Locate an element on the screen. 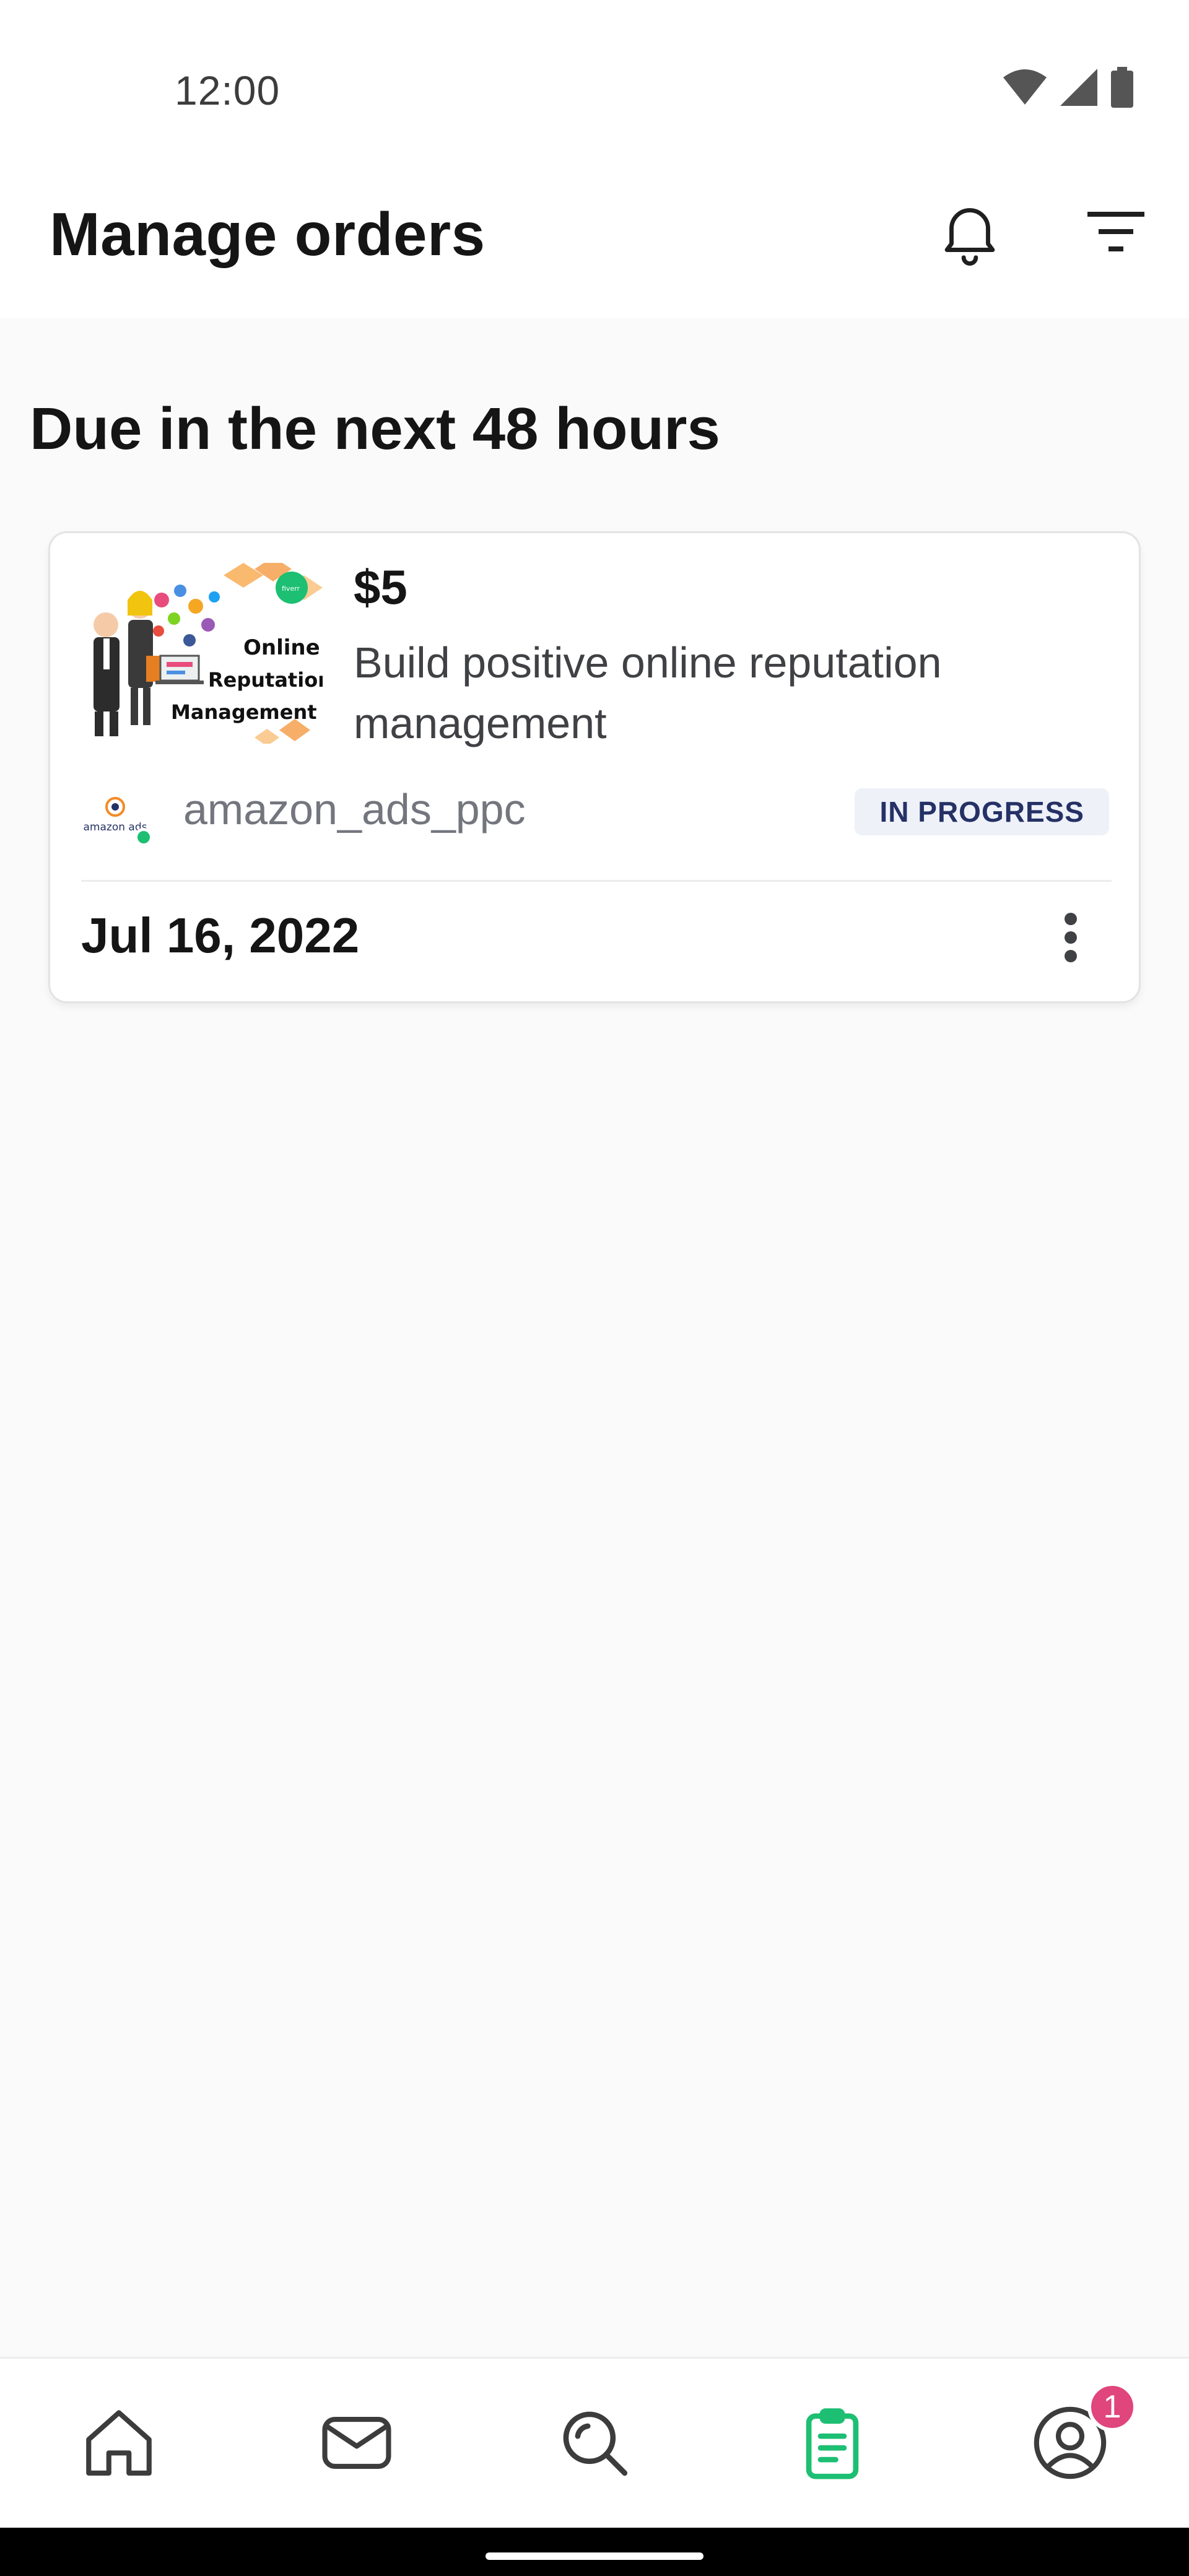 The image size is (1189, 2576). thumb-line-2: Reputation is located at coordinates (265, 680).